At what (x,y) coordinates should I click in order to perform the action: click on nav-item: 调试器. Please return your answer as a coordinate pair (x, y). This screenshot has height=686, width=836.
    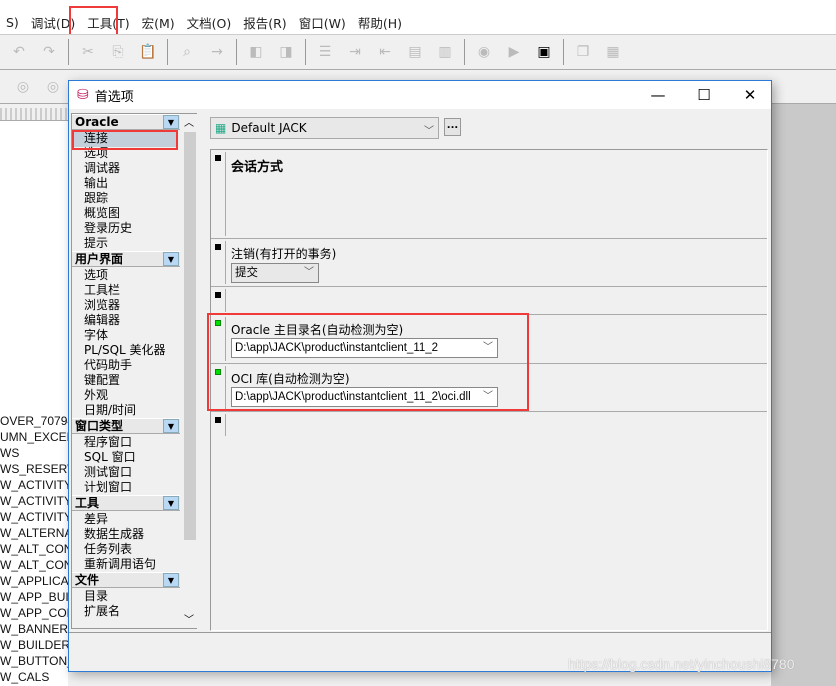
    Looking at the image, I should click on (102, 168).